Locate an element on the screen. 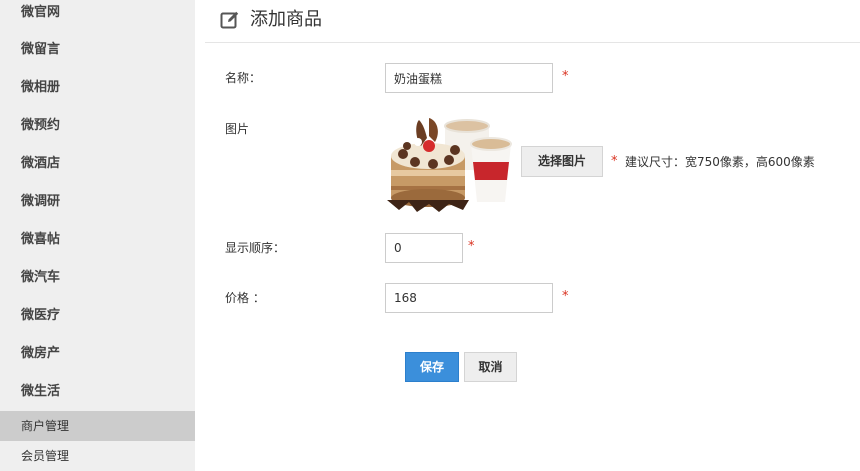 The height and width of the screenshot is (471, 860). sidebar-item-weixiangce: 微相册 is located at coordinates (97, 88).